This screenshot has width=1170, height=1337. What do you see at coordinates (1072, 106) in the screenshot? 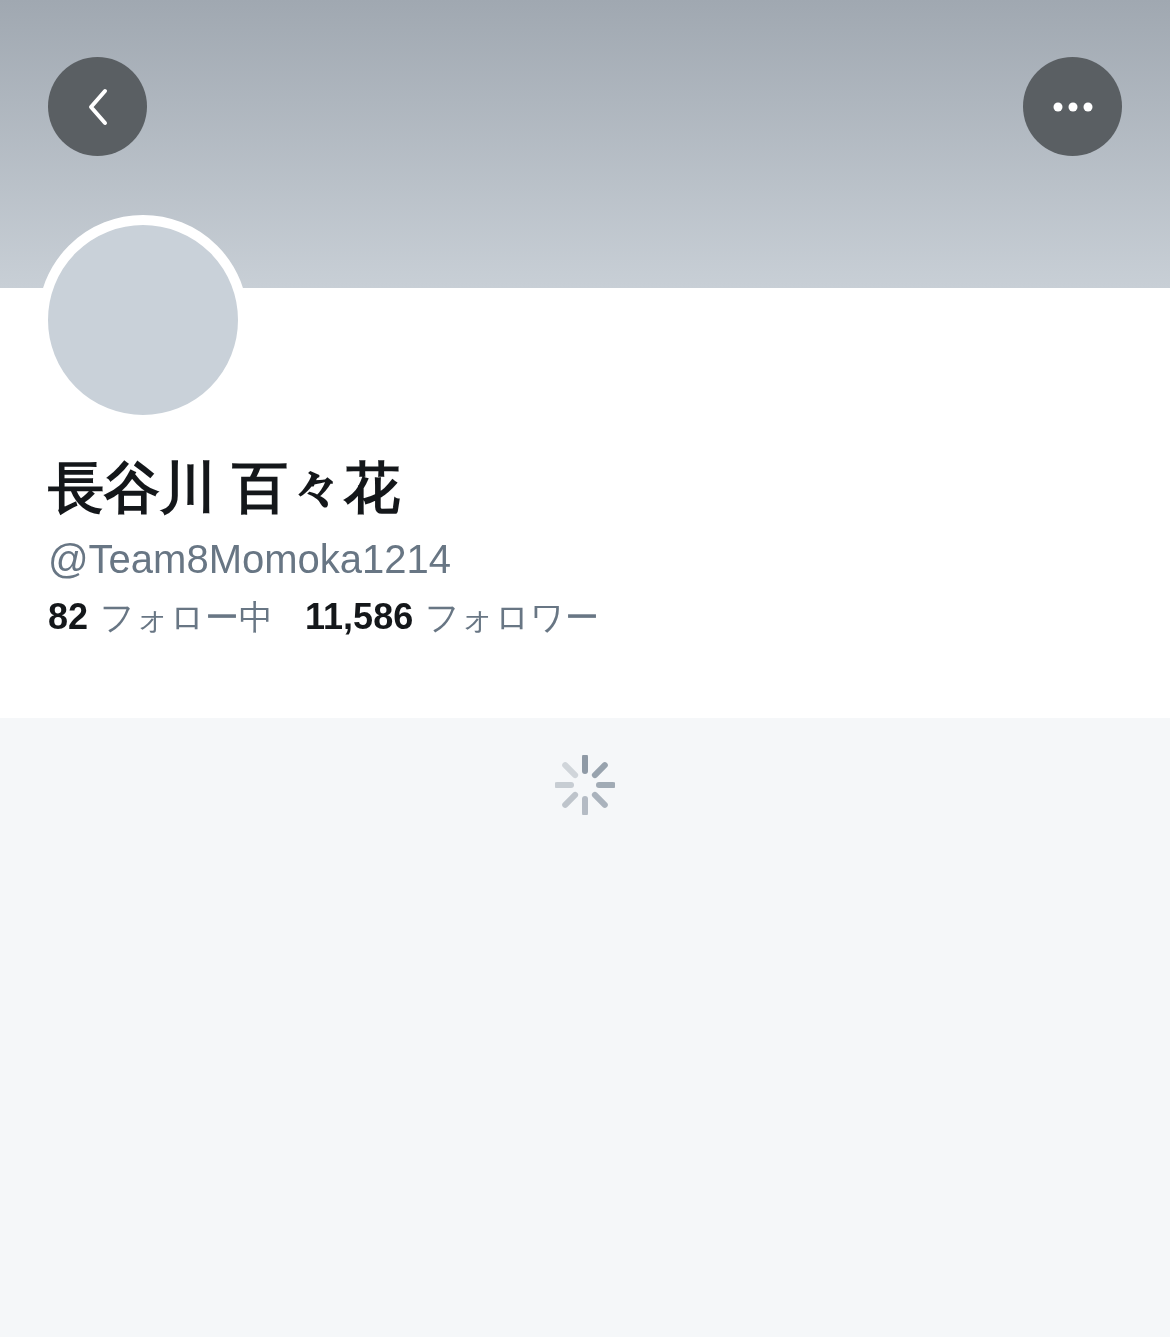
I see `more-icon` at bounding box center [1072, 106].